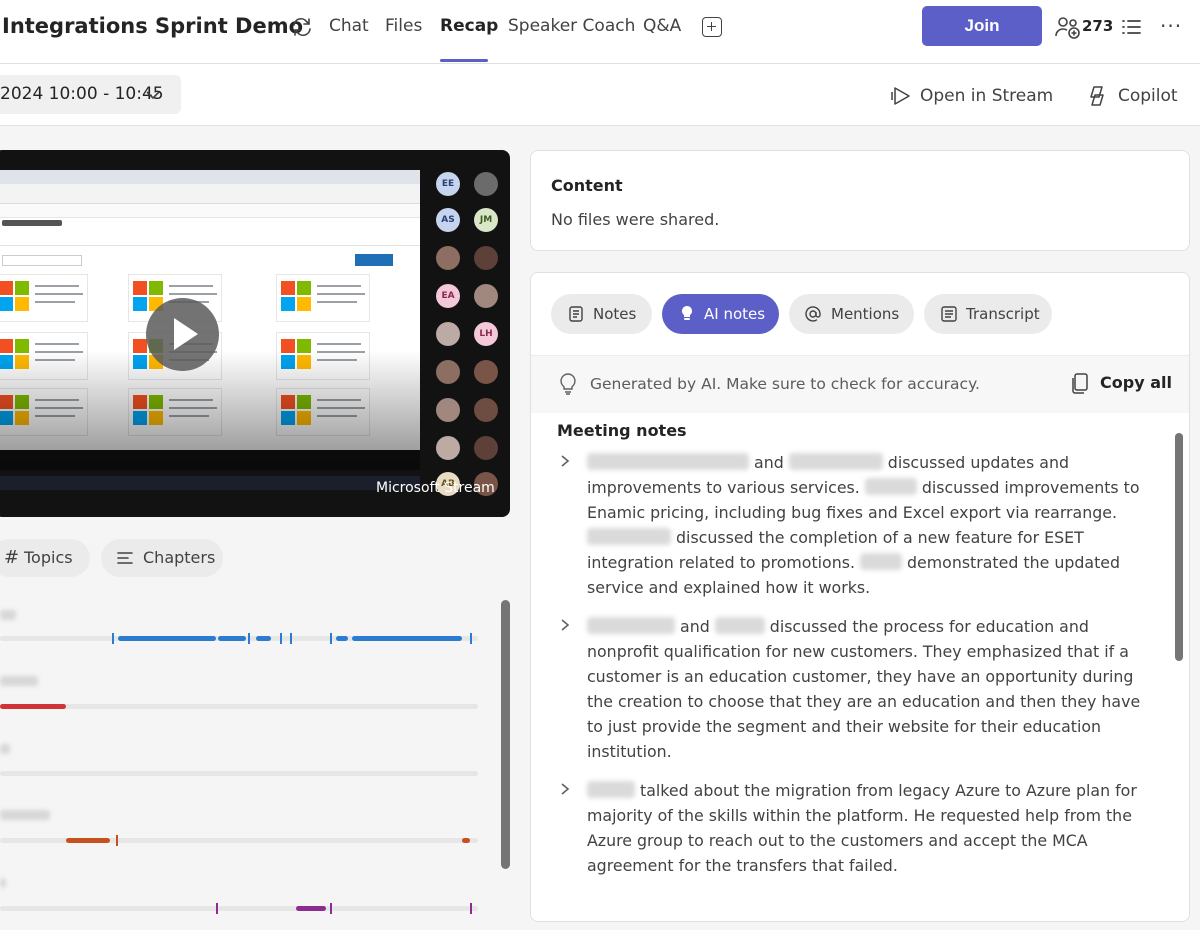 This screenshot has height=930, width=1200. Describe the element at coordinates (302, 27) in the screenshot. I see `recurring-meeting-icon` at that location.